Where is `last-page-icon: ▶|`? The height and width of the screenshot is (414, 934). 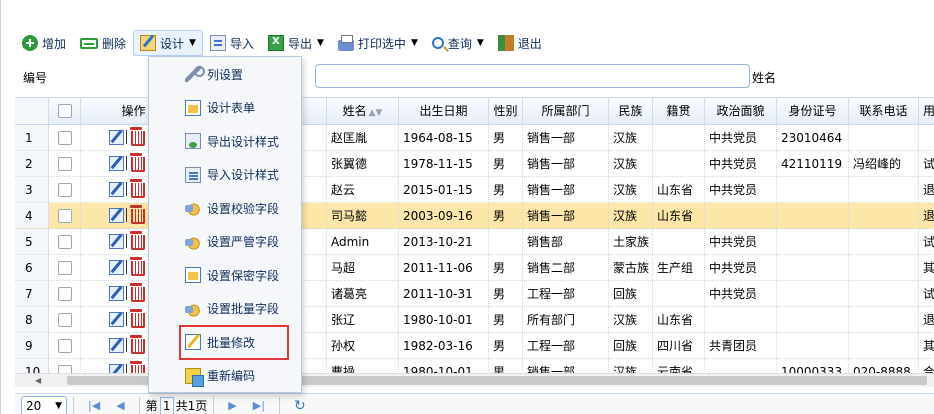 last-page-icon: ▶| is located at coordinates (259, 405).